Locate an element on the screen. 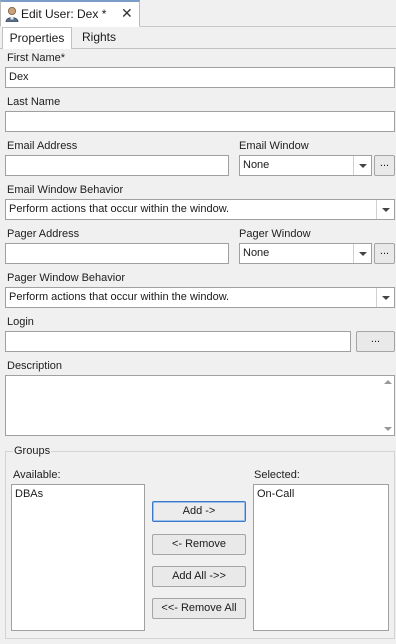 This screenshot has height=644, width=396. list-item: DBAs is located at coordinates (78, 494).